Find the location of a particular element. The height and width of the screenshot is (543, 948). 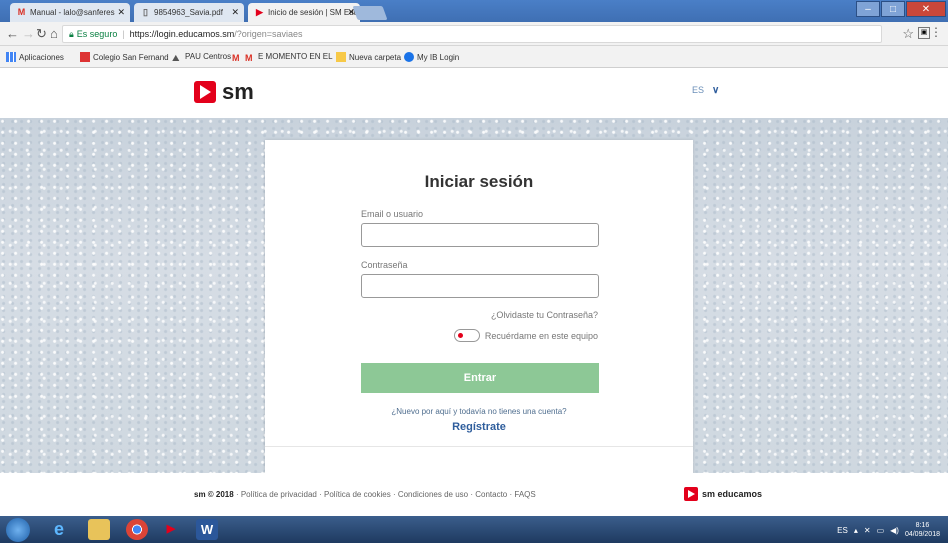

tab-gmail: M Manual - lalo@sanferes ✕ is located at coordinates (70, 12).